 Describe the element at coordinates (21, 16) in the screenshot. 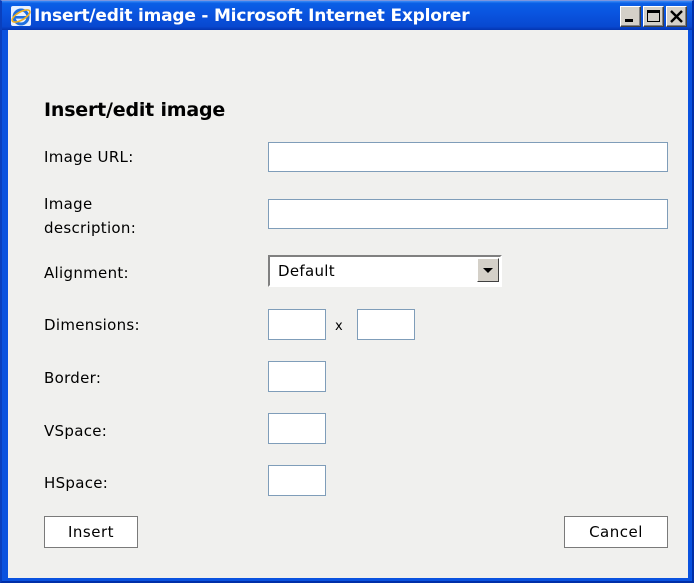

I see `internet-explorer-icon` at that location.